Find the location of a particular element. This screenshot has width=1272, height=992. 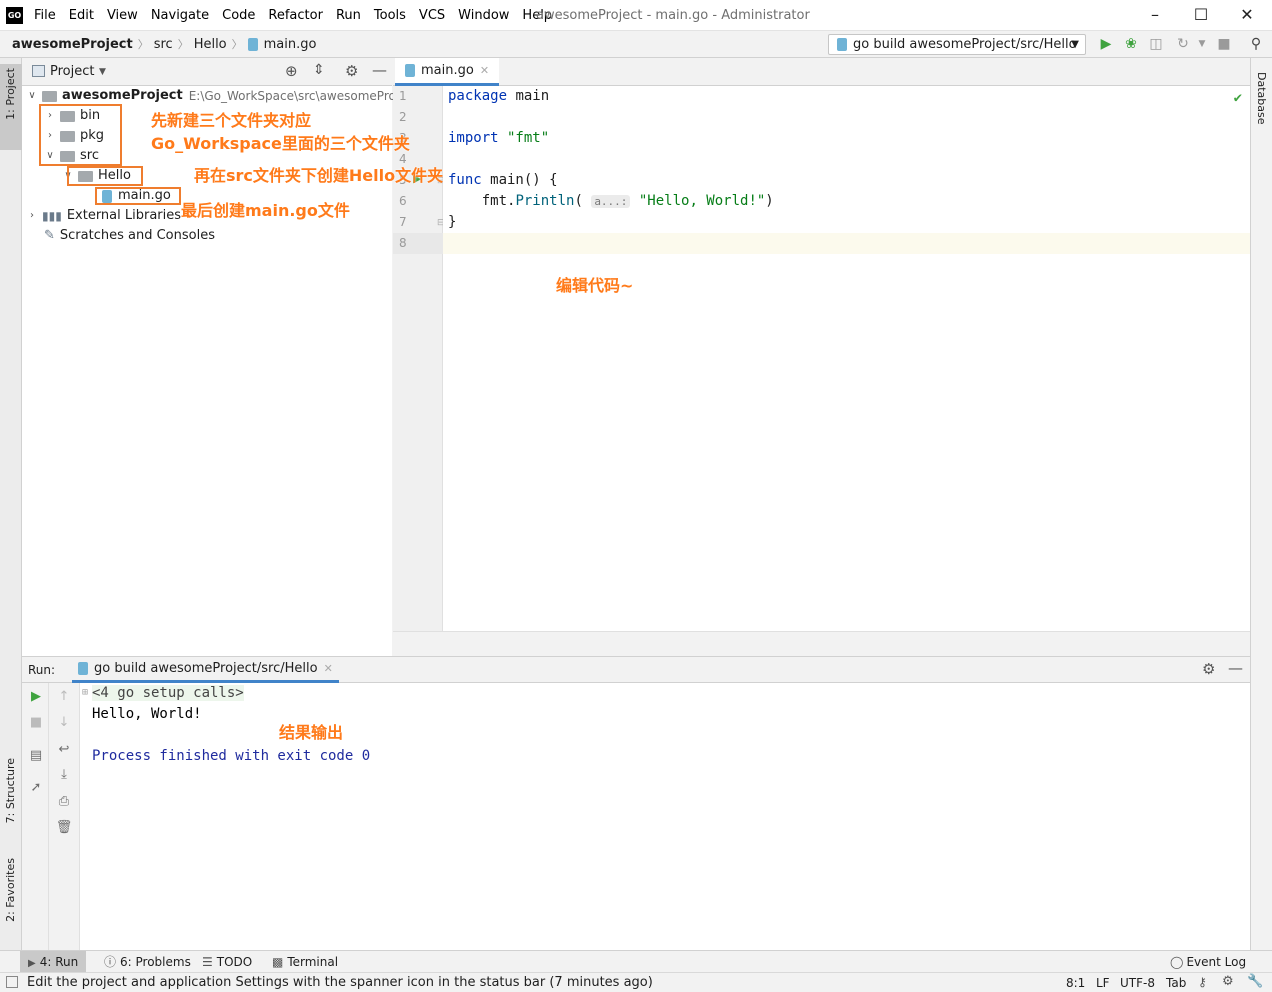

inspection-ok-icon: ✔ is located at coordinates (1238, 98).